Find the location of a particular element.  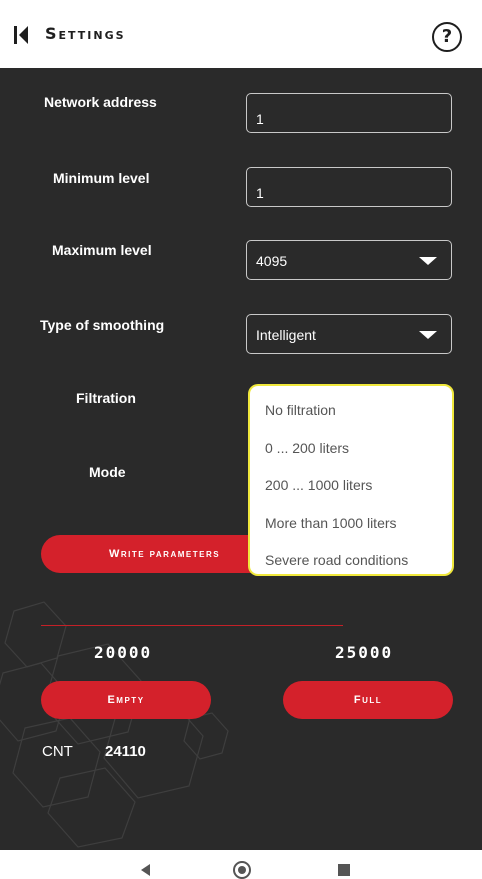

cnt-value: 24110 is located at coordinates (125, 751).